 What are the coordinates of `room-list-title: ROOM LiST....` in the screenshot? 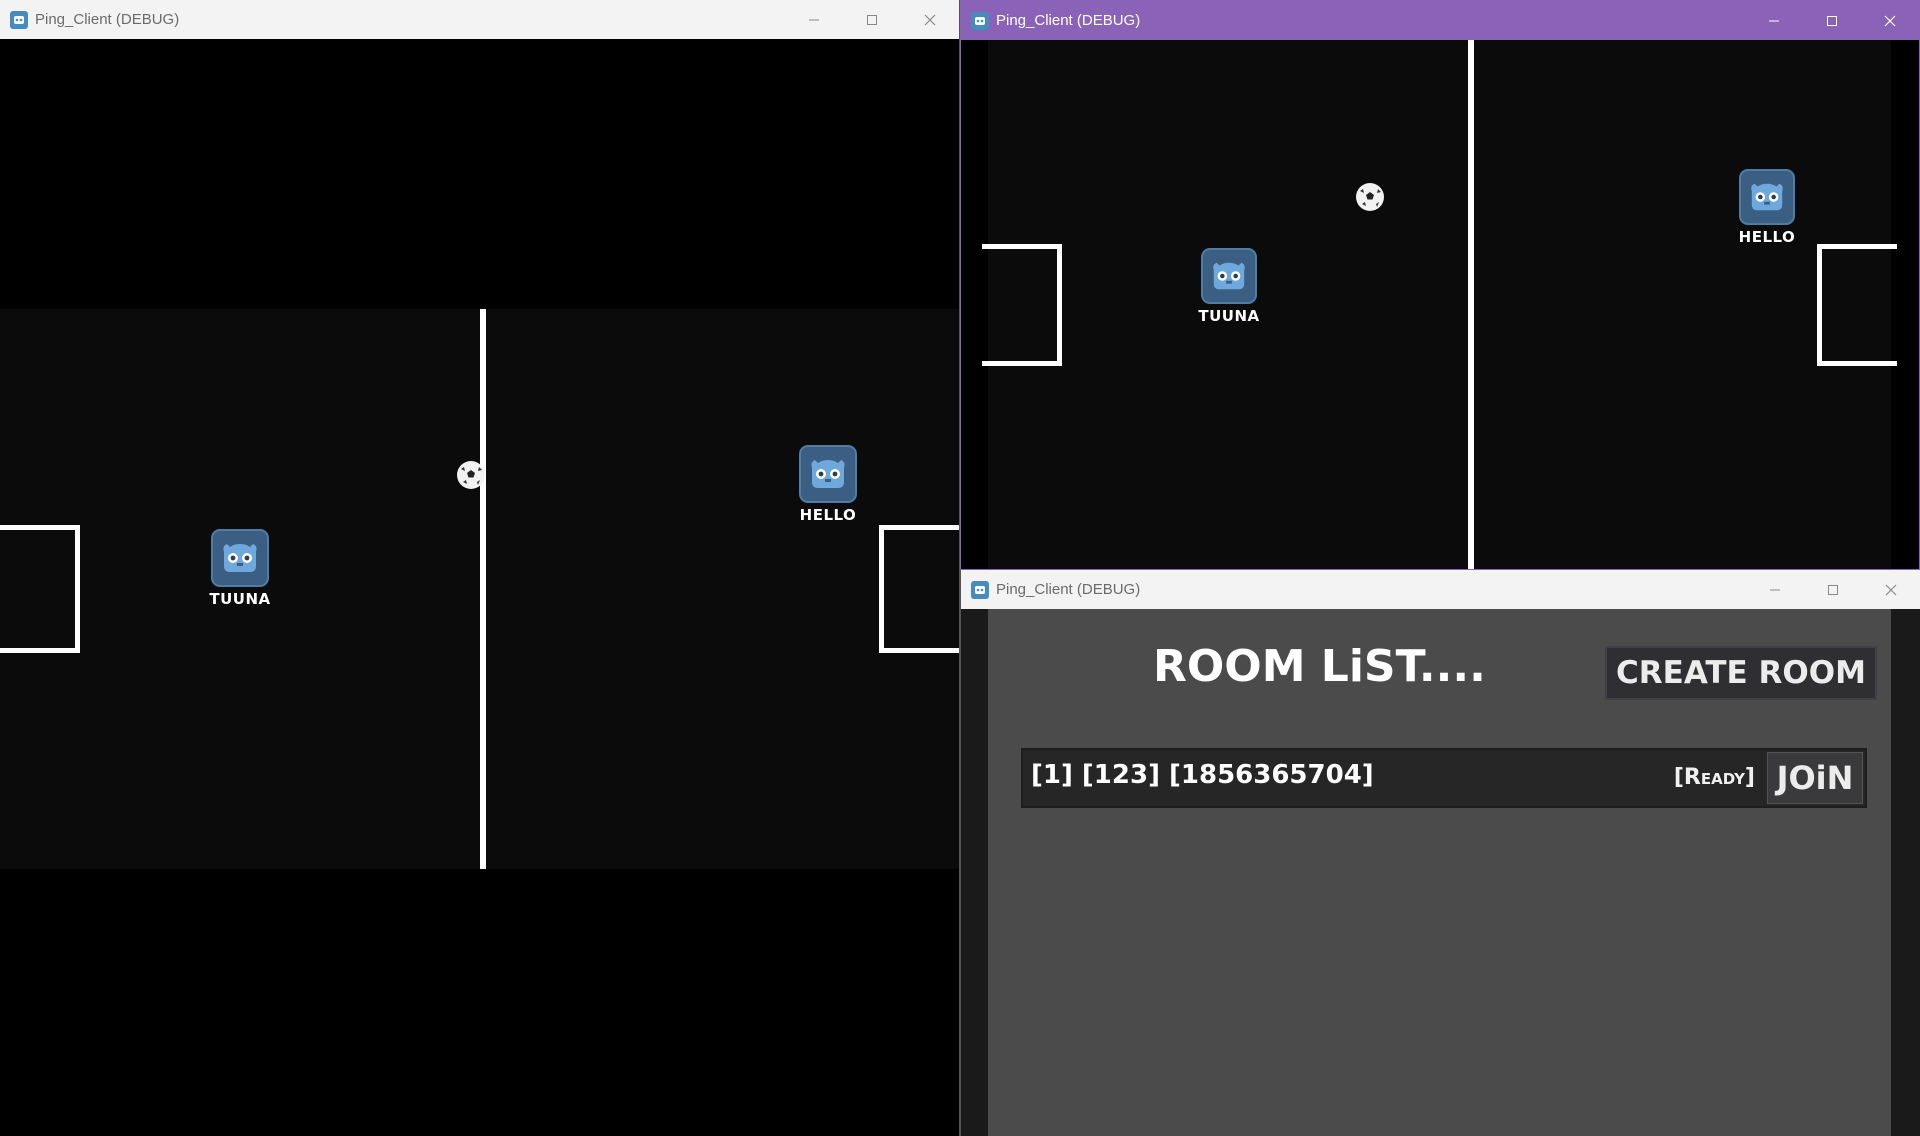 It's located at (1319, 666).